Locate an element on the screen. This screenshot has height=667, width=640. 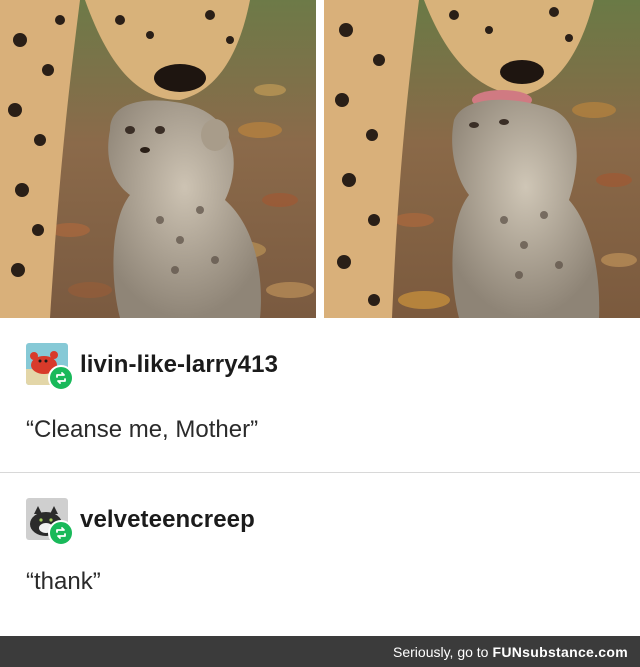
brand-fun: FUN is located at coordinates (507, 651).